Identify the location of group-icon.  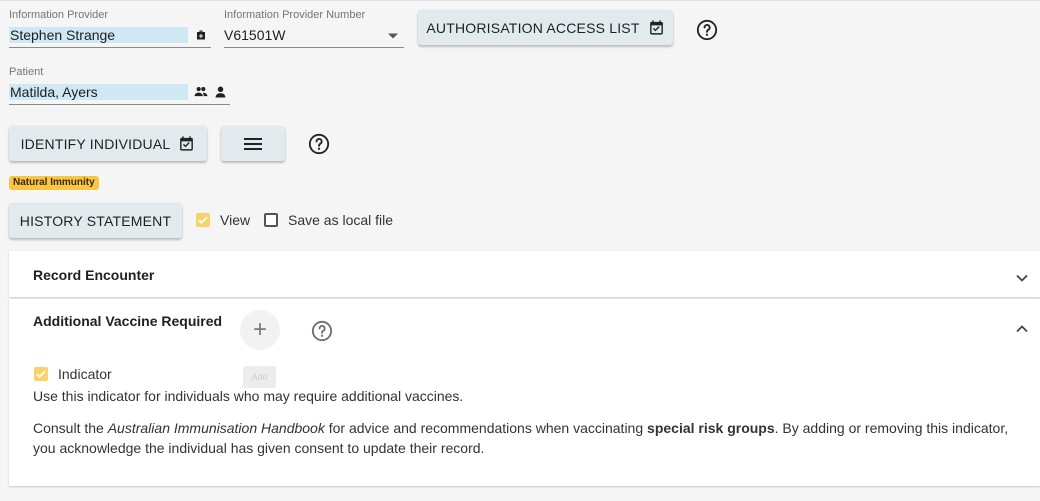
(201, 92).